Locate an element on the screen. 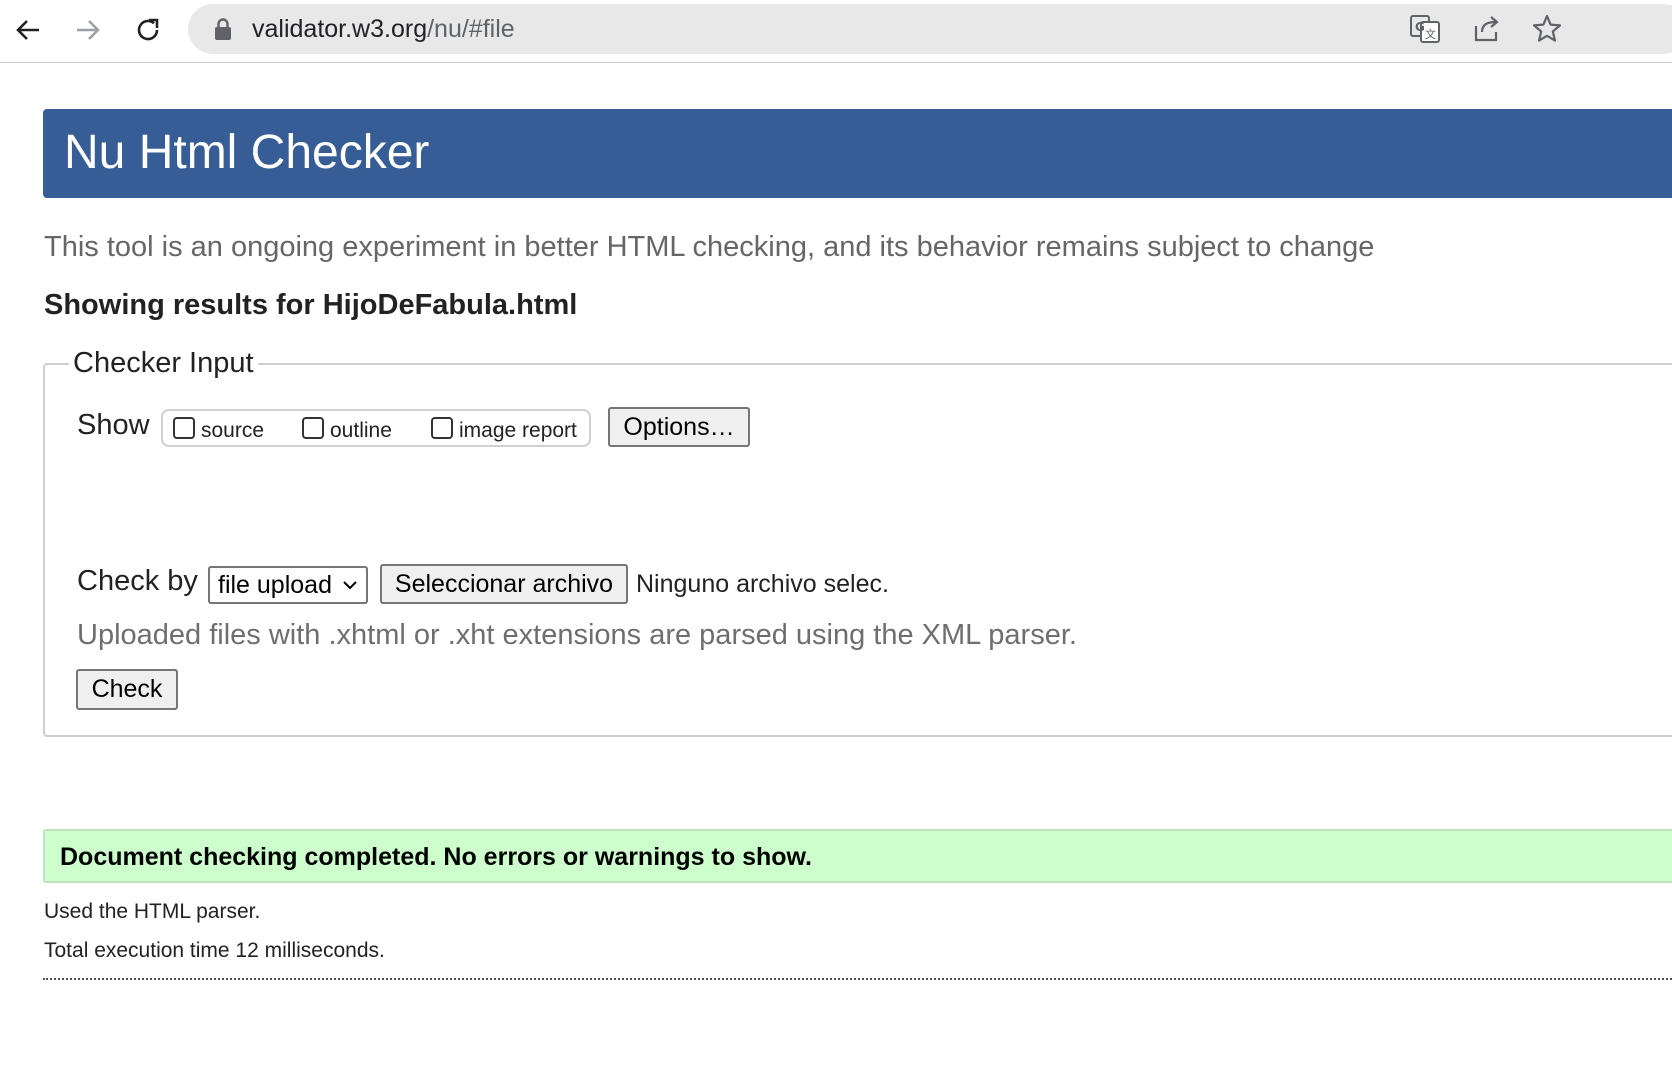 This screenshot has width=1672, height=1077. outline-checkbox-label: outline is located at coordinates (361, 430).